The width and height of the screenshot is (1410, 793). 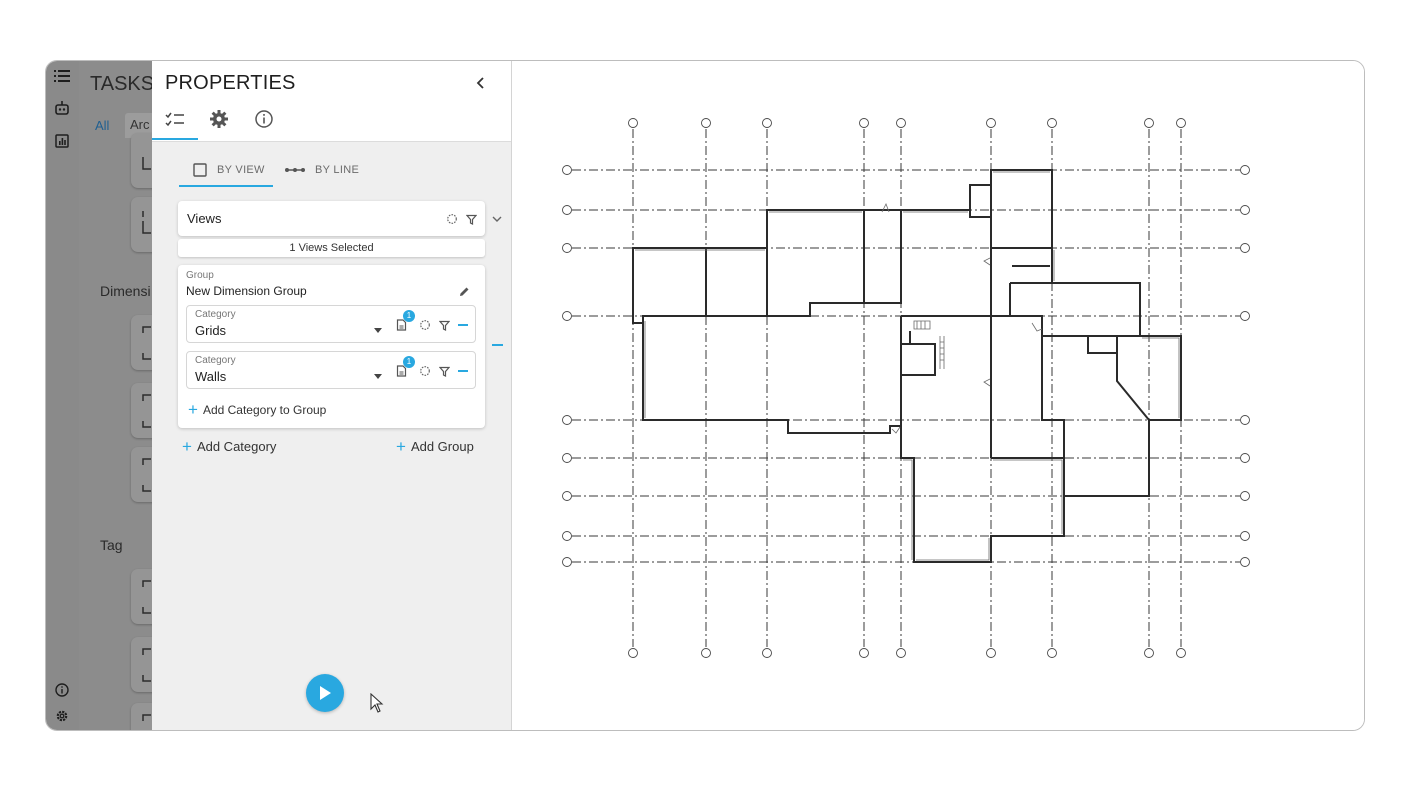 What do you see at coordinates (331, 370) in the screenshot?
I see `category-select-walls: Category Walls 1` at bounding box center [331, 370].